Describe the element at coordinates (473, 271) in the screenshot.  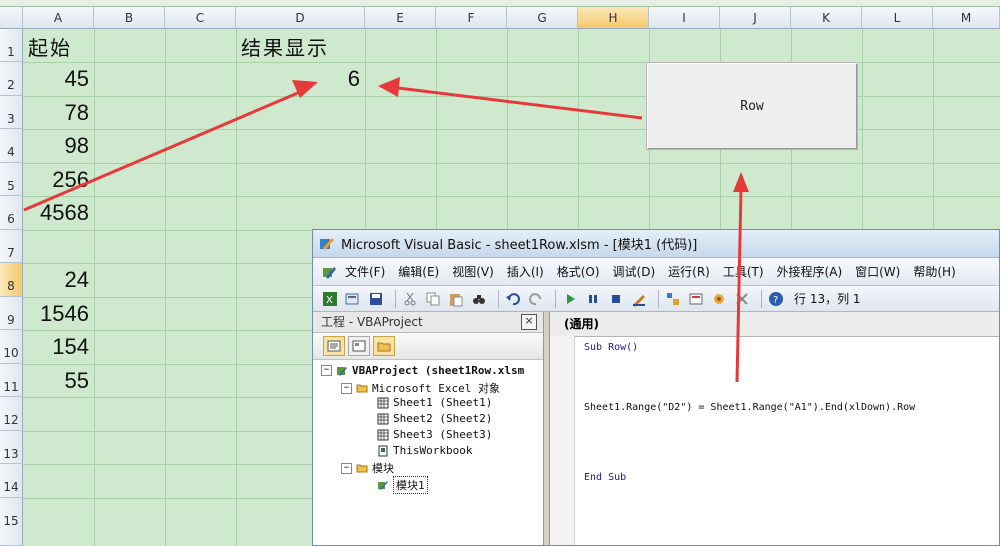
I see `menu-view: 视图(V)` at that location.